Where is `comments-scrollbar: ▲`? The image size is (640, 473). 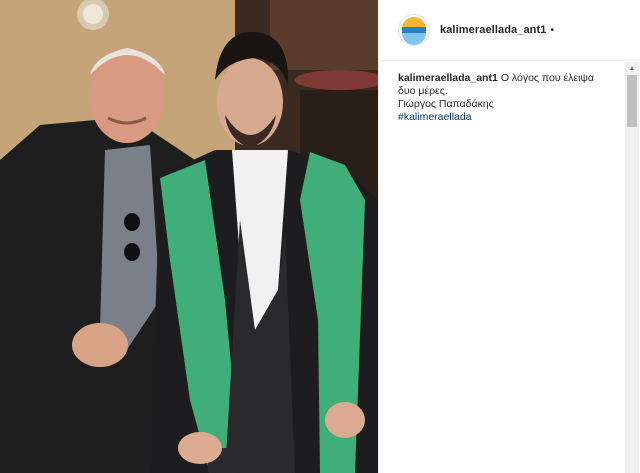 comments-scrollbar: ▲ is located at coordinates (632, 267).